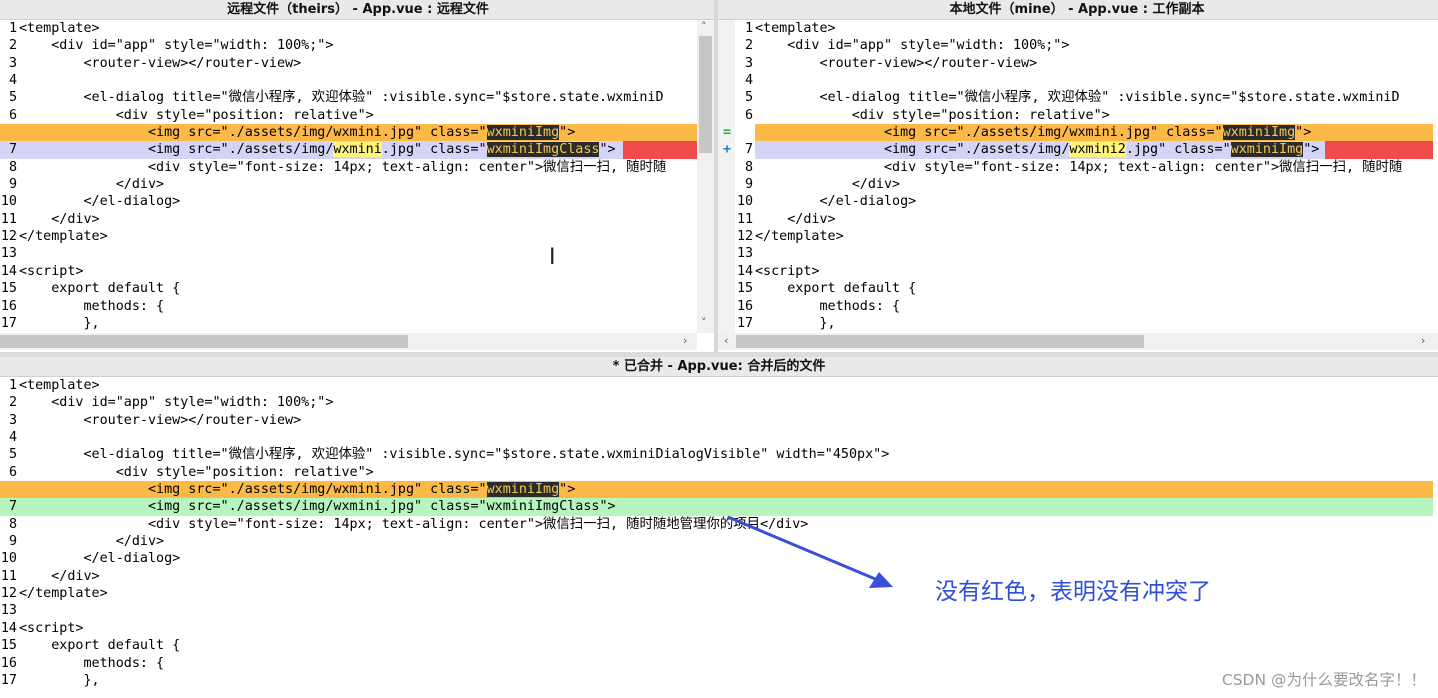 This screenshot has width=1438, height=698. I want to click on code-text: export default {, so click(835, 288).